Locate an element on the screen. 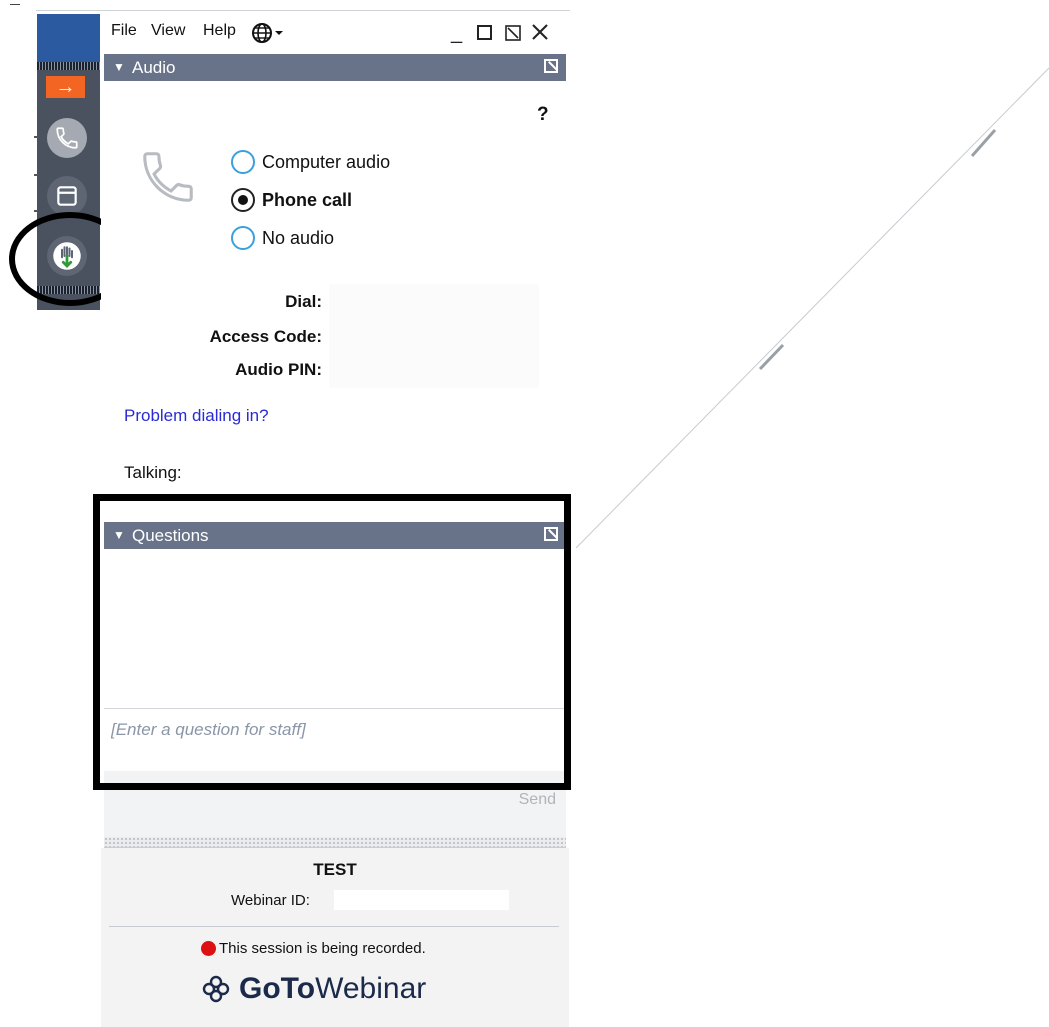 Image resolution: width=1049 pixels, height=1027 pixels. radio-button-selected is located at coordinates (243, 200).